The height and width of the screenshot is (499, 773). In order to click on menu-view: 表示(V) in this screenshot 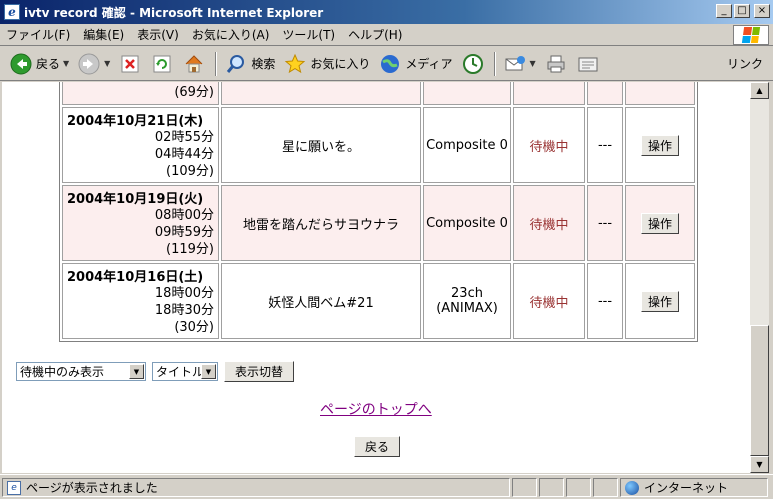, I will do `click(158, 34)`.